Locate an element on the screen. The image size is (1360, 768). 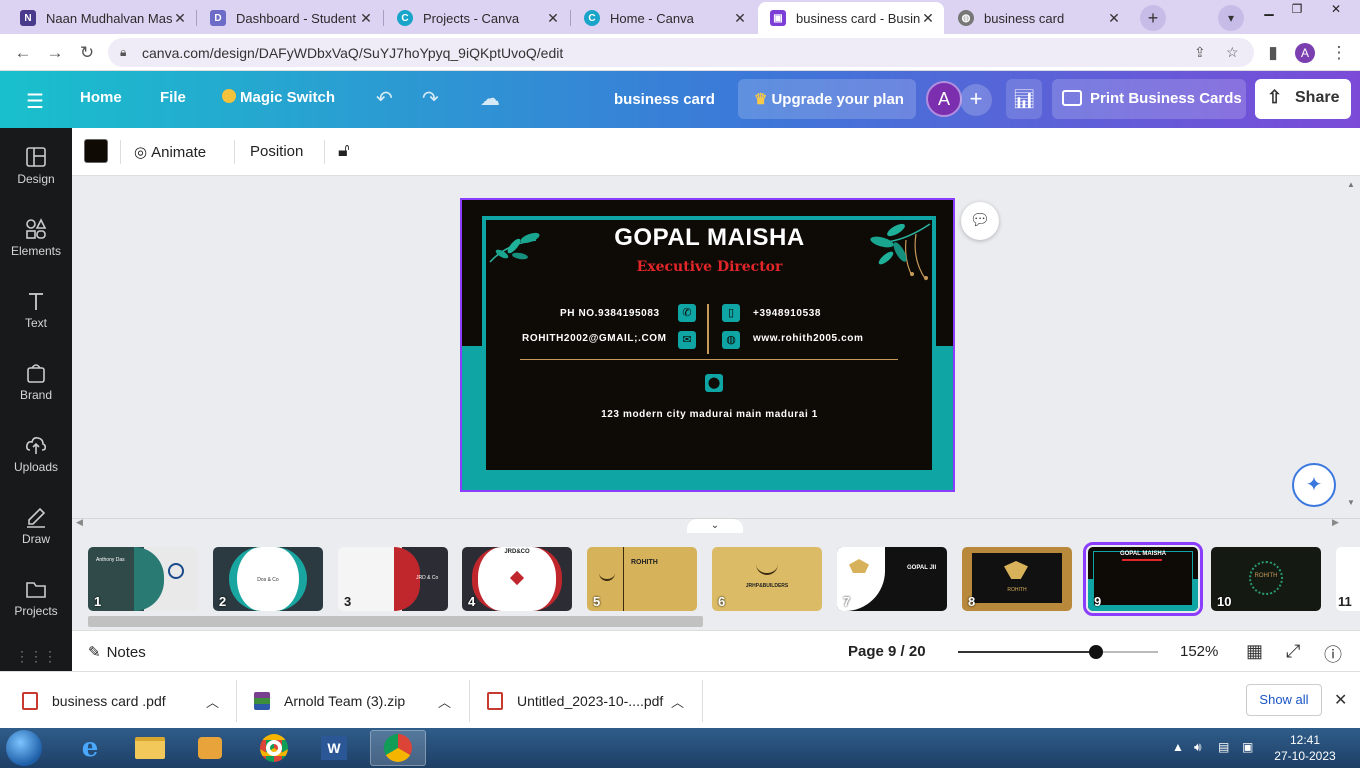
sidebar-item-brand: Brand is located at coordinates (36, 382).